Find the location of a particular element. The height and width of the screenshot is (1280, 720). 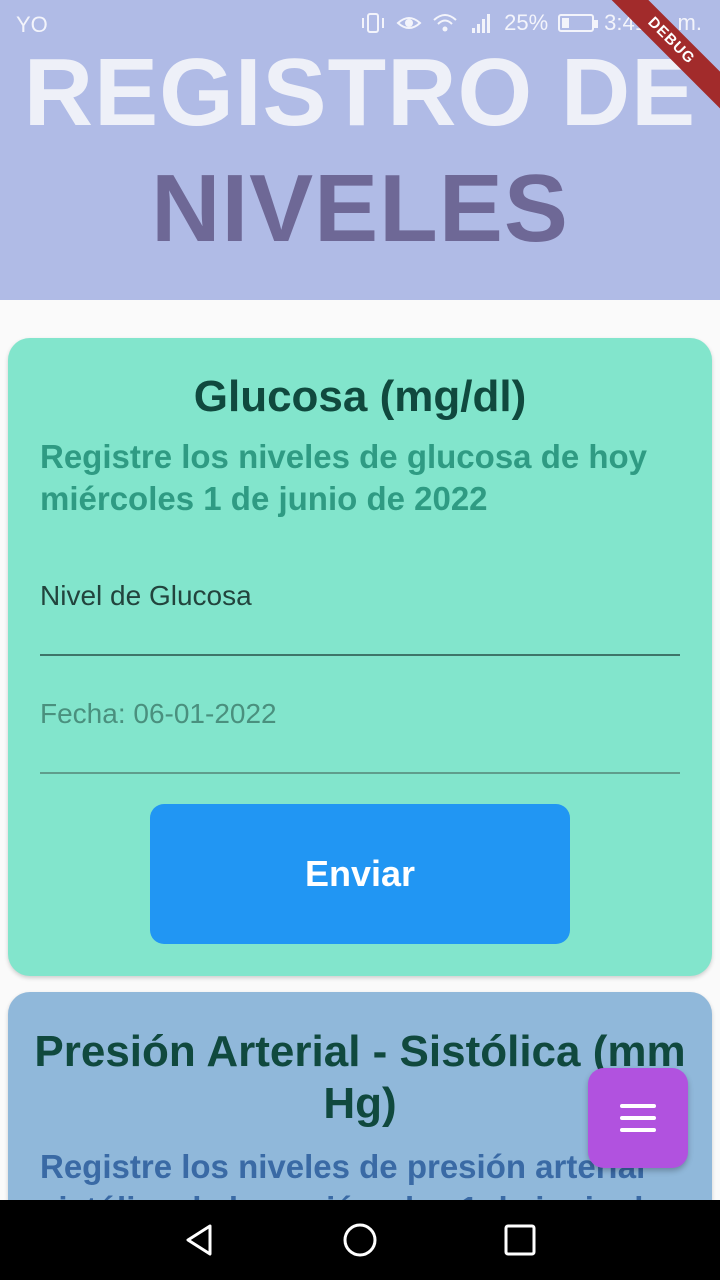

glucose-level-underline is located at coordinates (360, 655).